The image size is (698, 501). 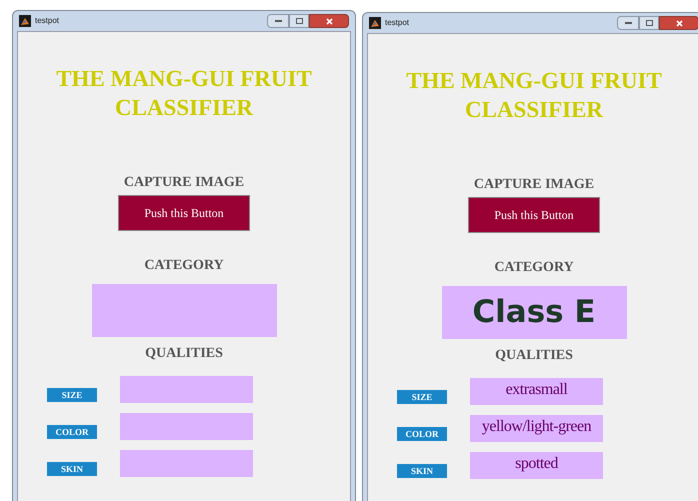 I want to click on category-text: Class E, so click(x=534, y=312).